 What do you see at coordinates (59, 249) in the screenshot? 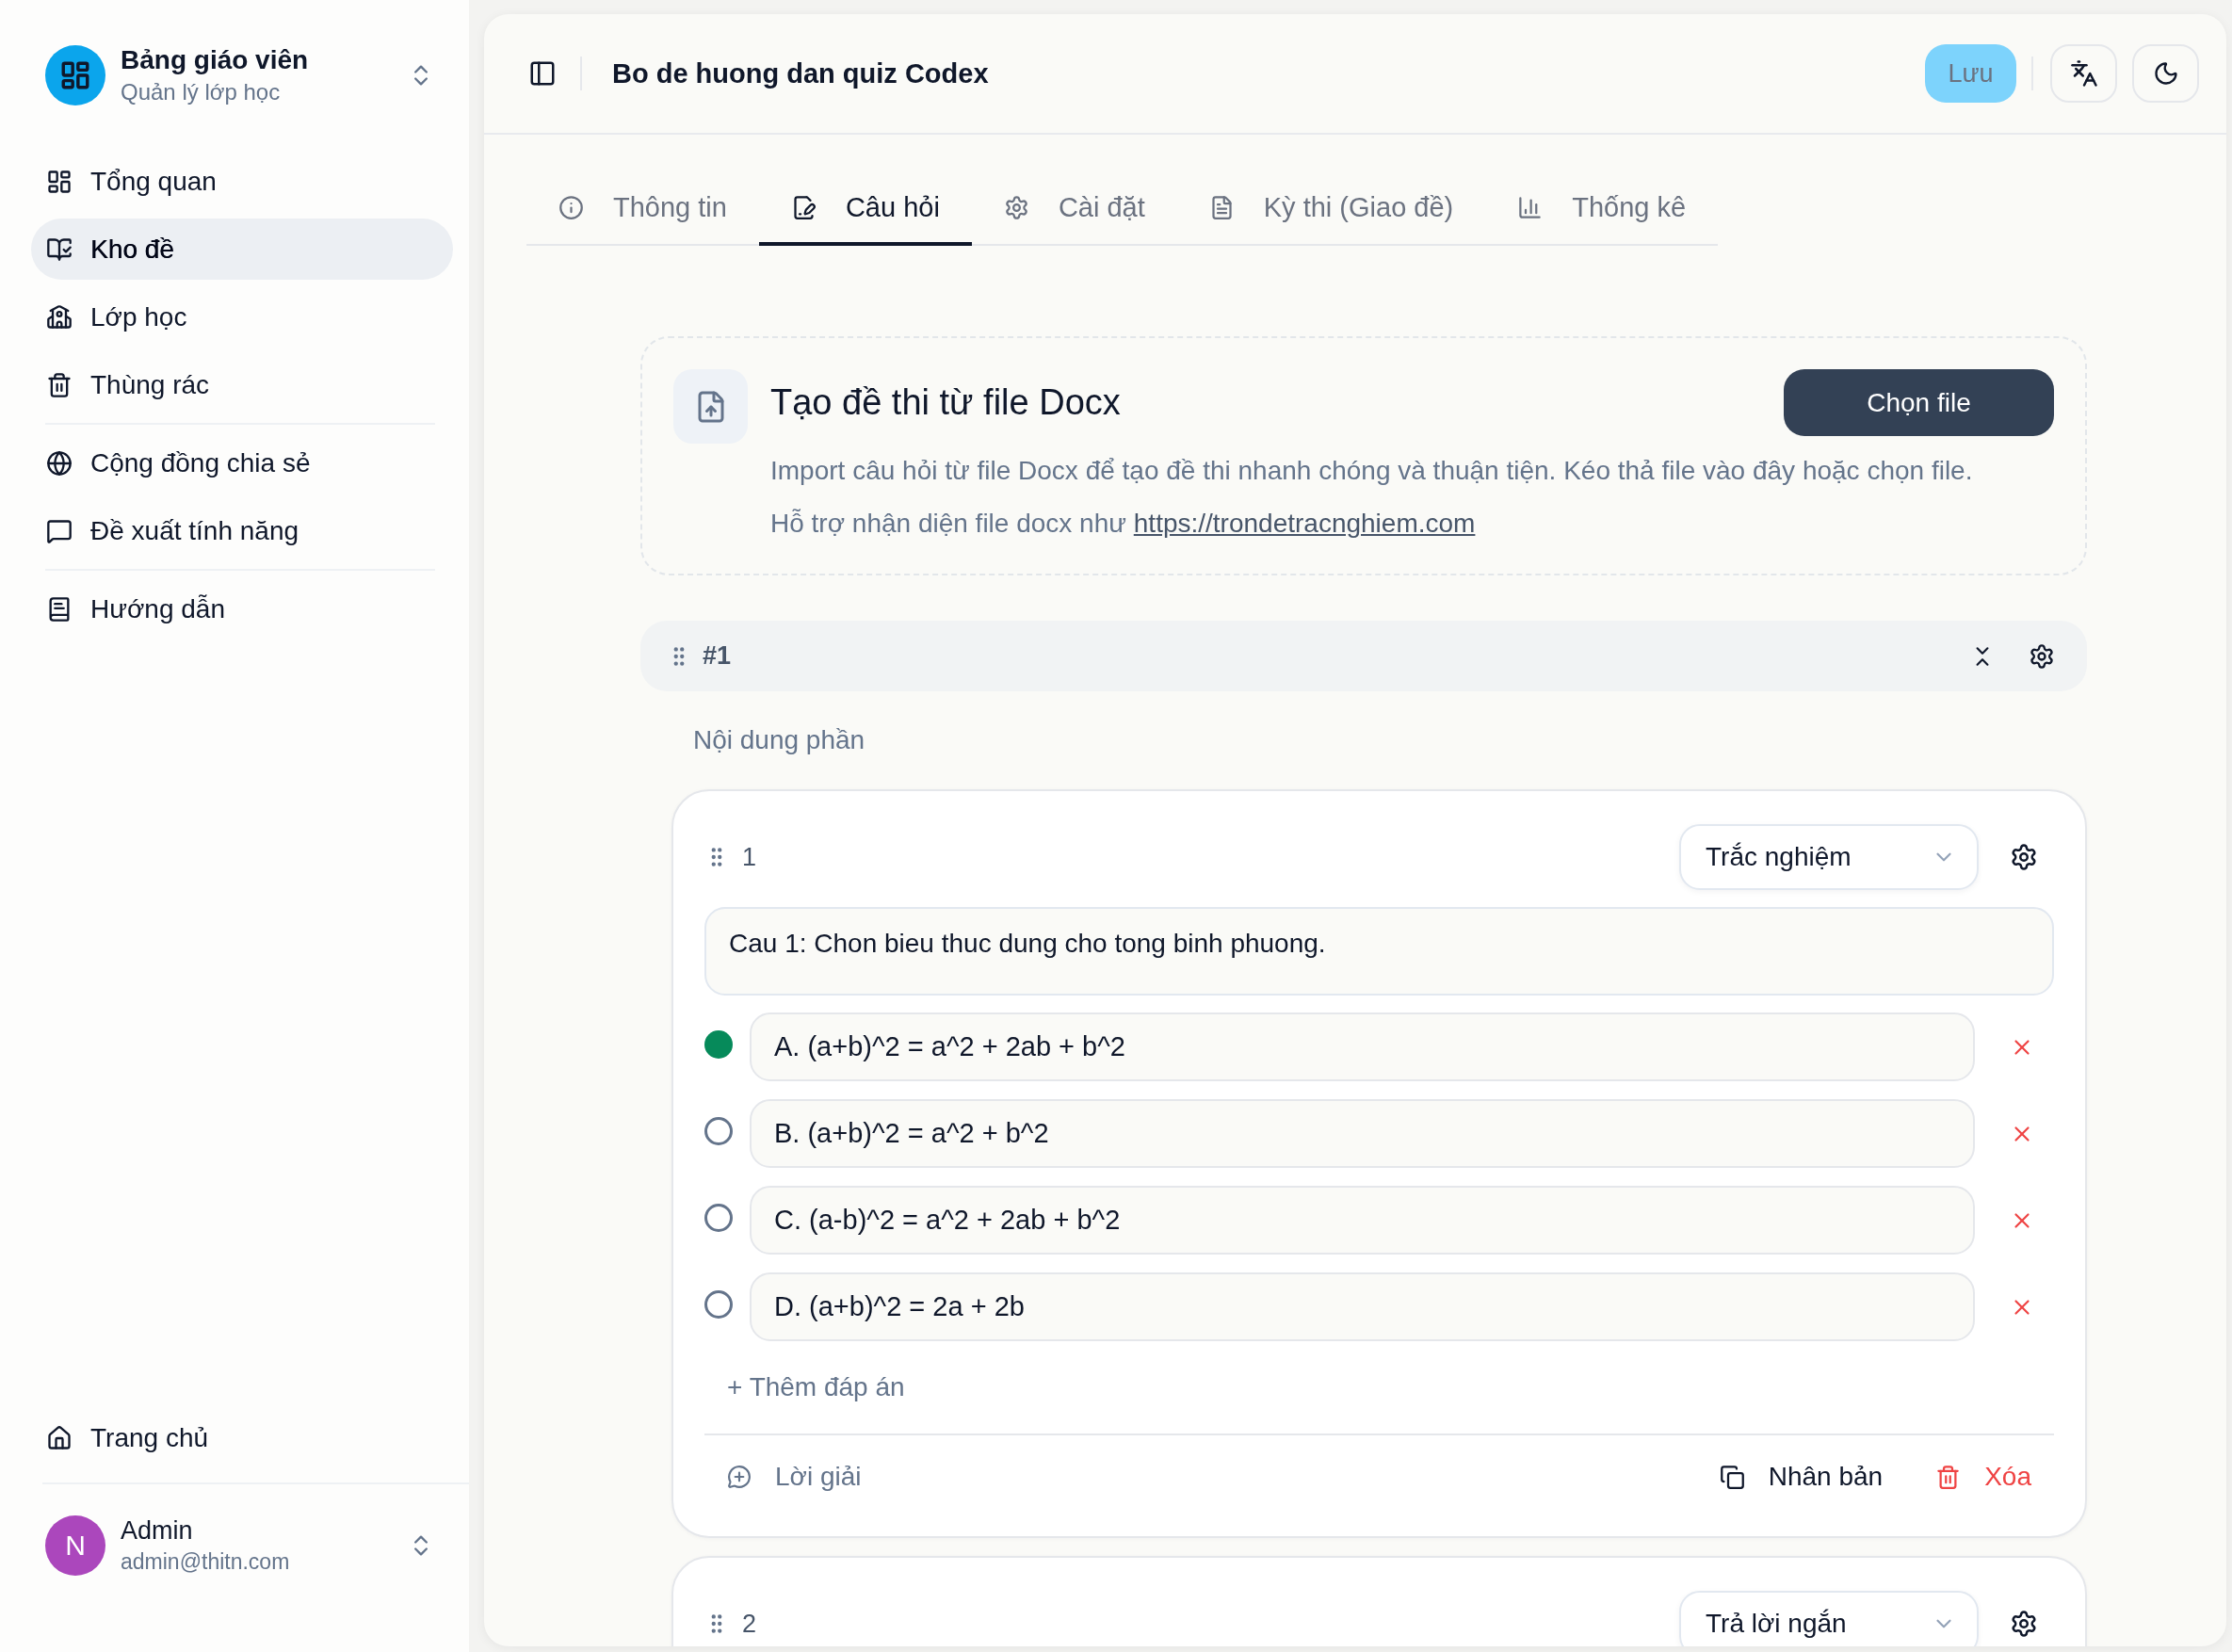
I see `book-check-icon` at bounding box center [59, 249].